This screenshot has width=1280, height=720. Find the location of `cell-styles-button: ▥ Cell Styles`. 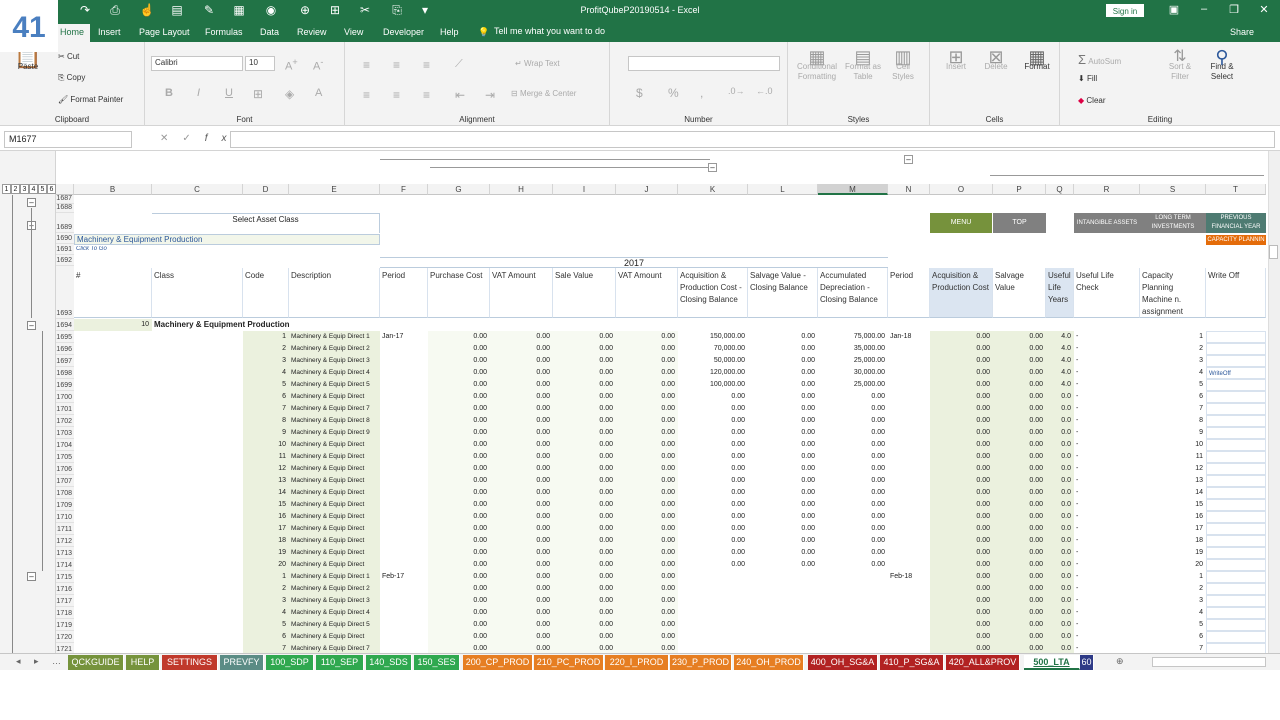

cell-styles-button: ▥ Cell Styles is located at coordinates (903, 65).